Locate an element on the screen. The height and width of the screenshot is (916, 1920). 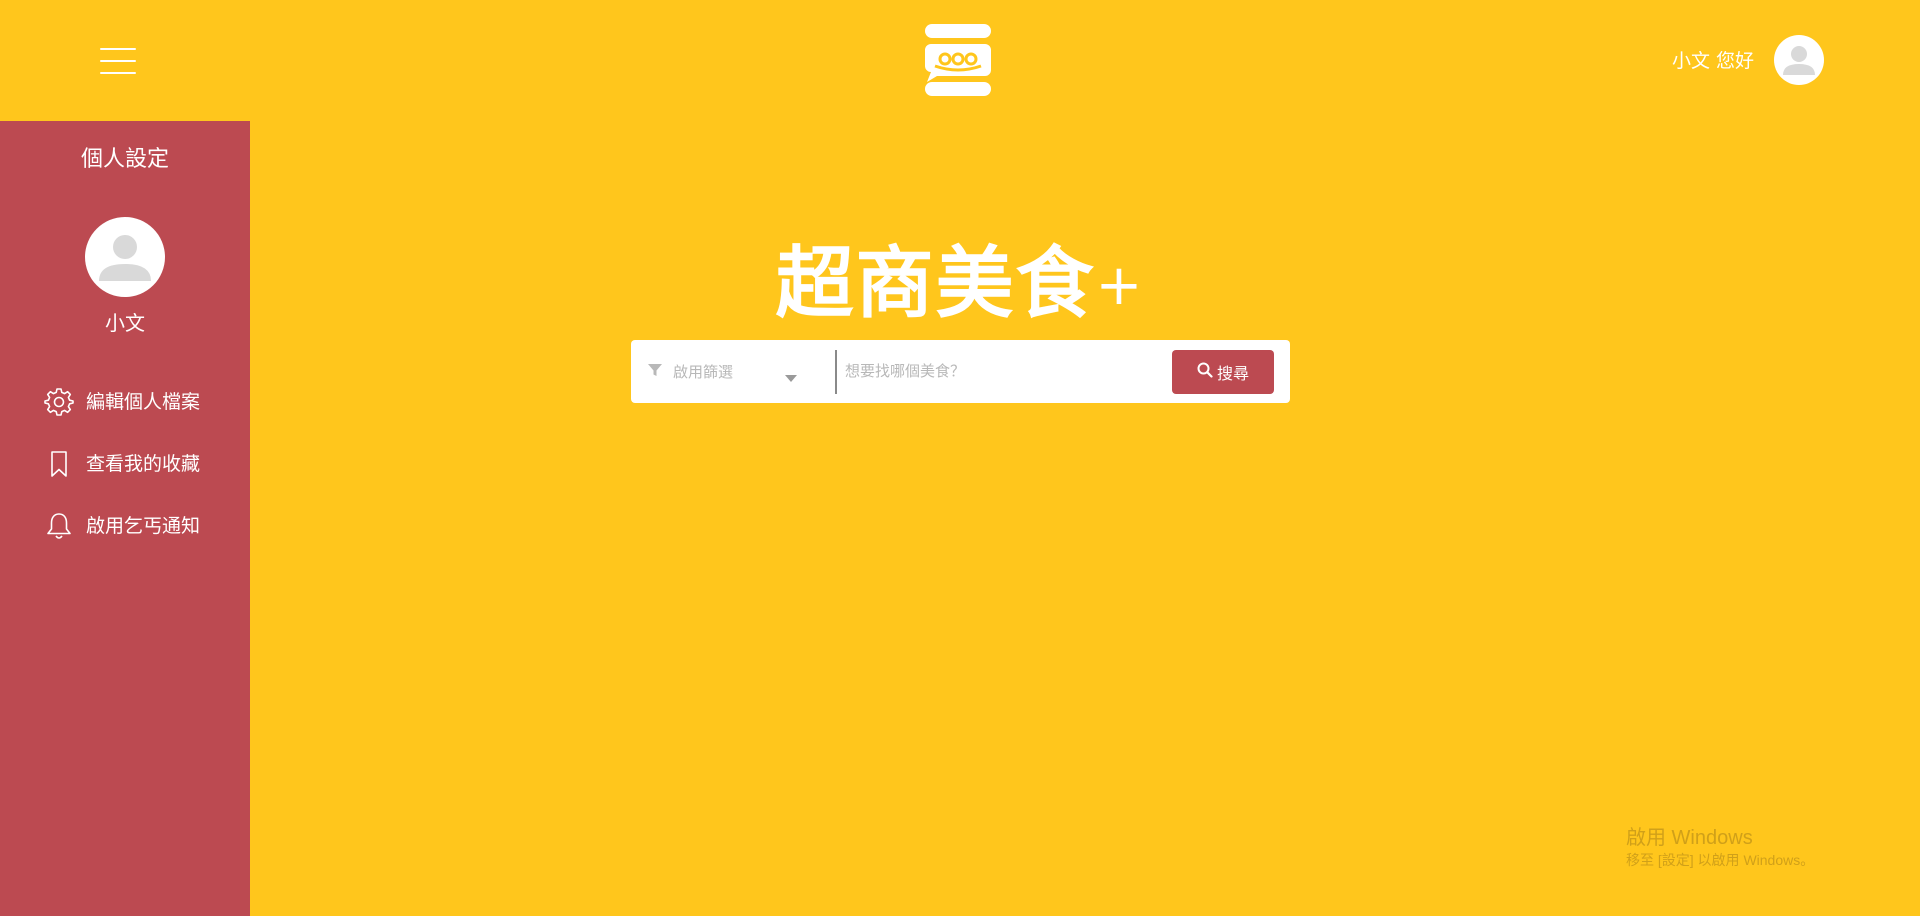
search-divider is located at coordinates (836, 372).